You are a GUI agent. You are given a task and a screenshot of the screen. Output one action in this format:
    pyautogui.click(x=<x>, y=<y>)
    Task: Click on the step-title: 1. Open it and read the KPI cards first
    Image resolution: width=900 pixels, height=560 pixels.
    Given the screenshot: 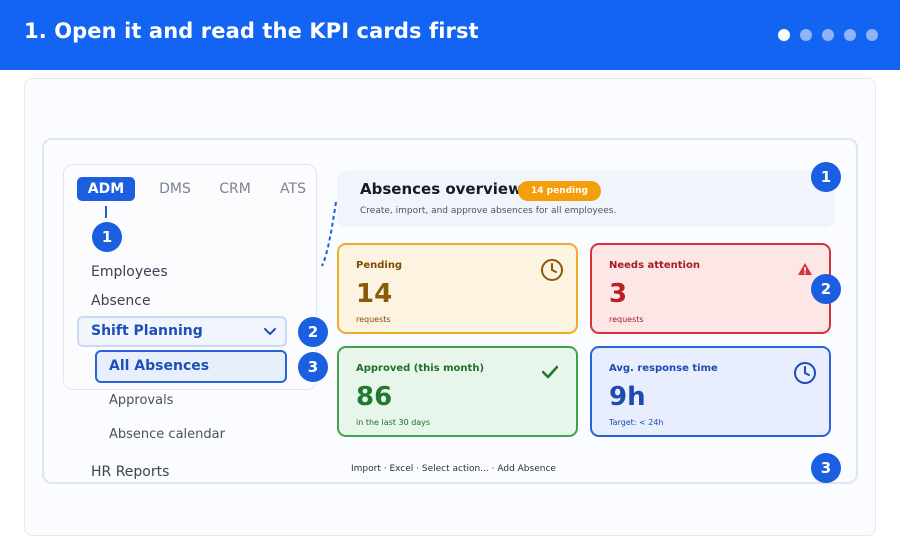 What is the action you would take?
    pyautogui.click(x=251, y=31)
    